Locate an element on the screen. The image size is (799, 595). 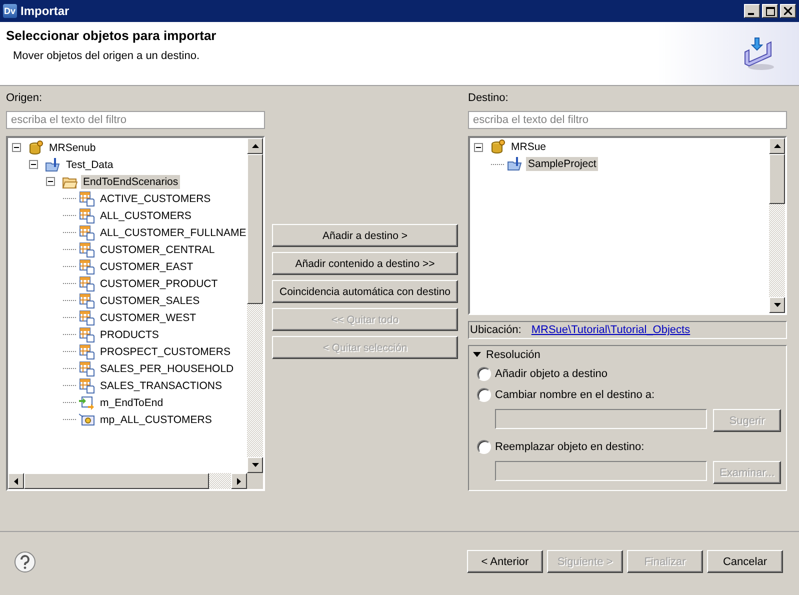
tree-item: PRODUCTS is located at coordinates (129, 335).